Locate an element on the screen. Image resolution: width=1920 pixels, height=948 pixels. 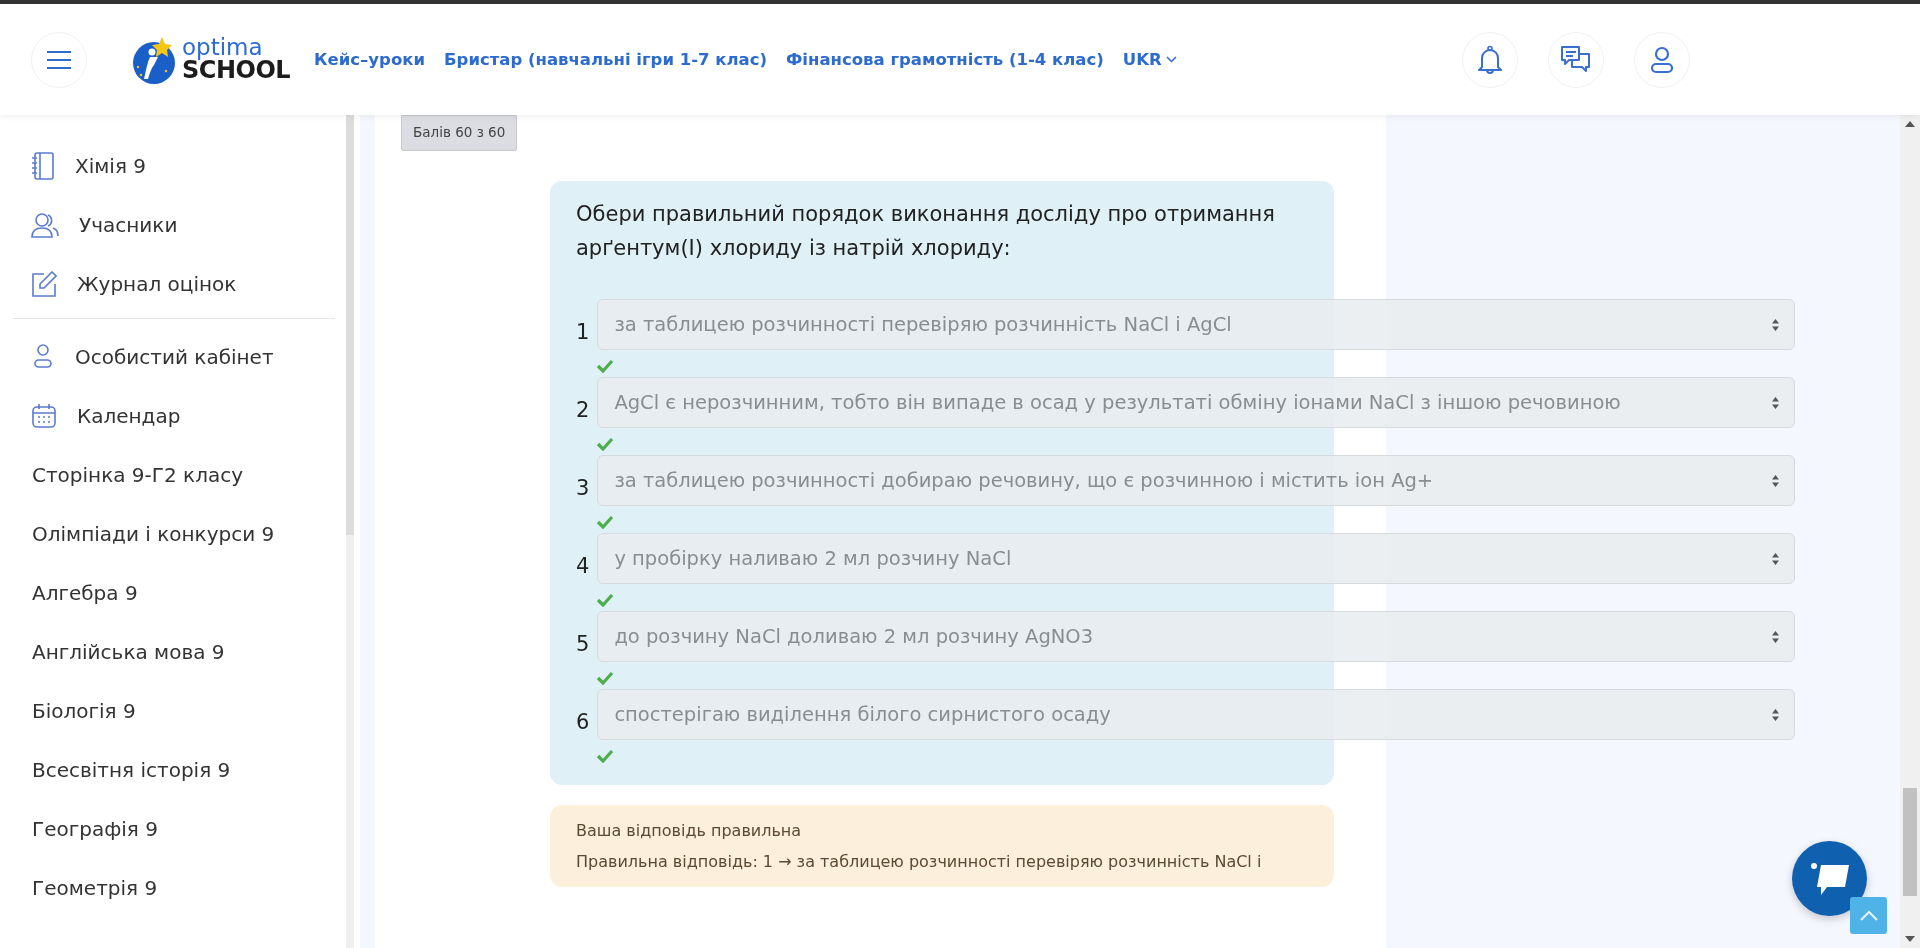
sidebar-link: Англійська мова 9 is located at coordinates (174, 651).